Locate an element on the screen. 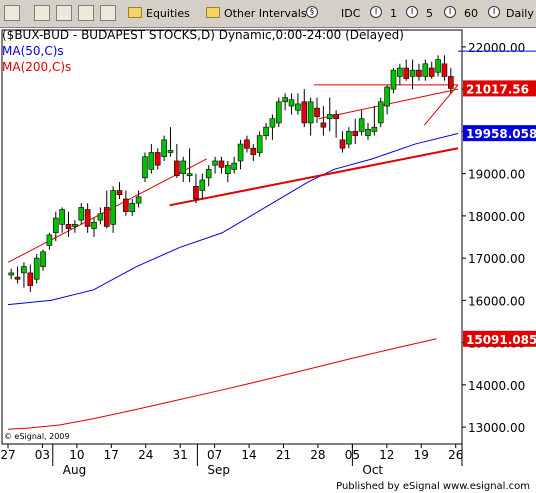 The image size is (536, 493). interval-1-icon: I is located at coordinates (376, 12).